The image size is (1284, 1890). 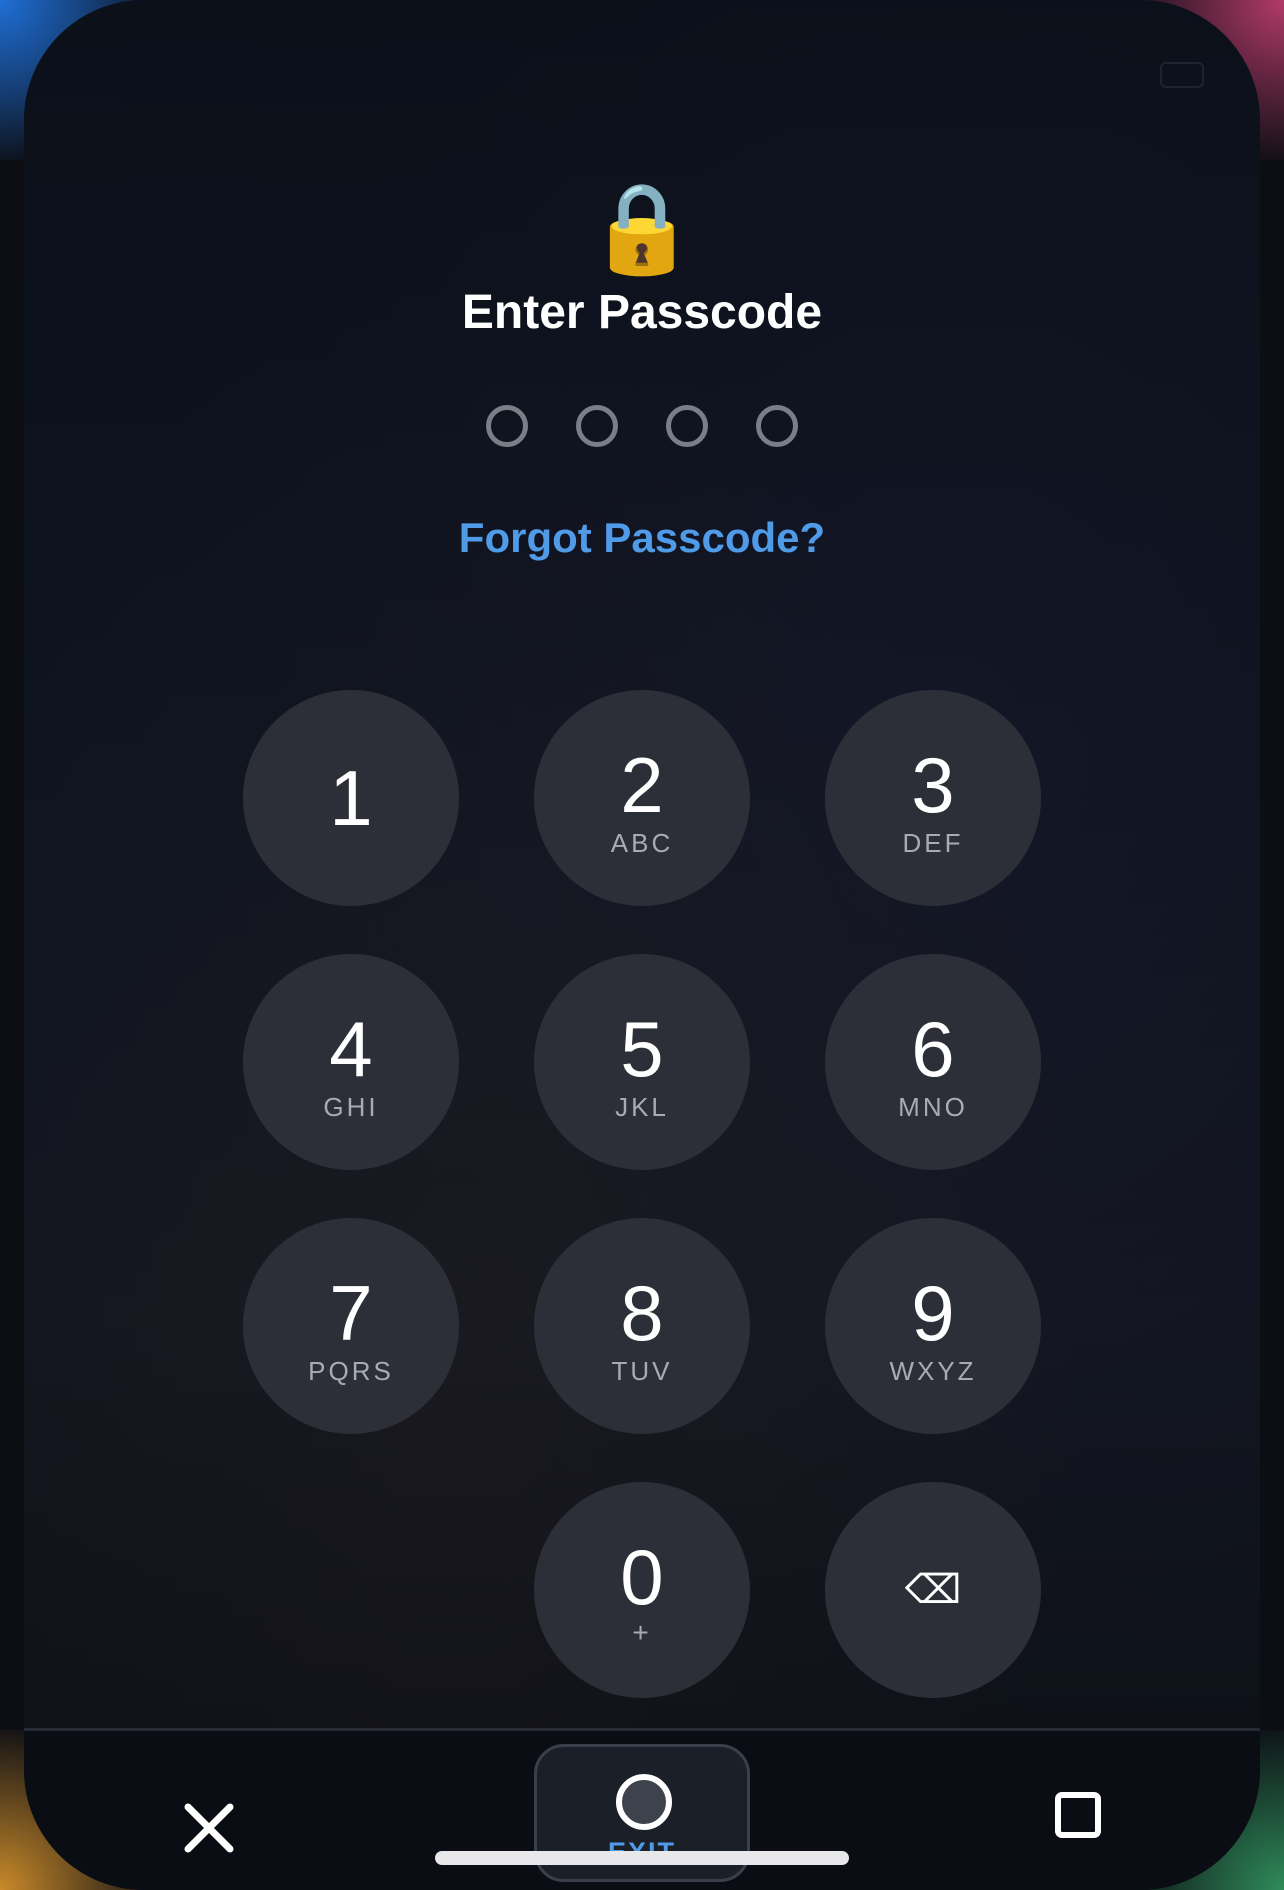 I want to click on close-icon, so click(x=209, y=1828).